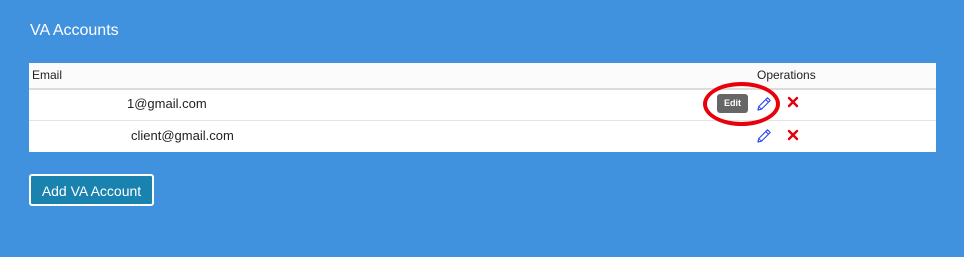 This screenshot has height=257, width=964. What do you see at coordinates (47, 75) in the screenshot?
I see `email-column-header: Email` at bounding box center [47, 75].